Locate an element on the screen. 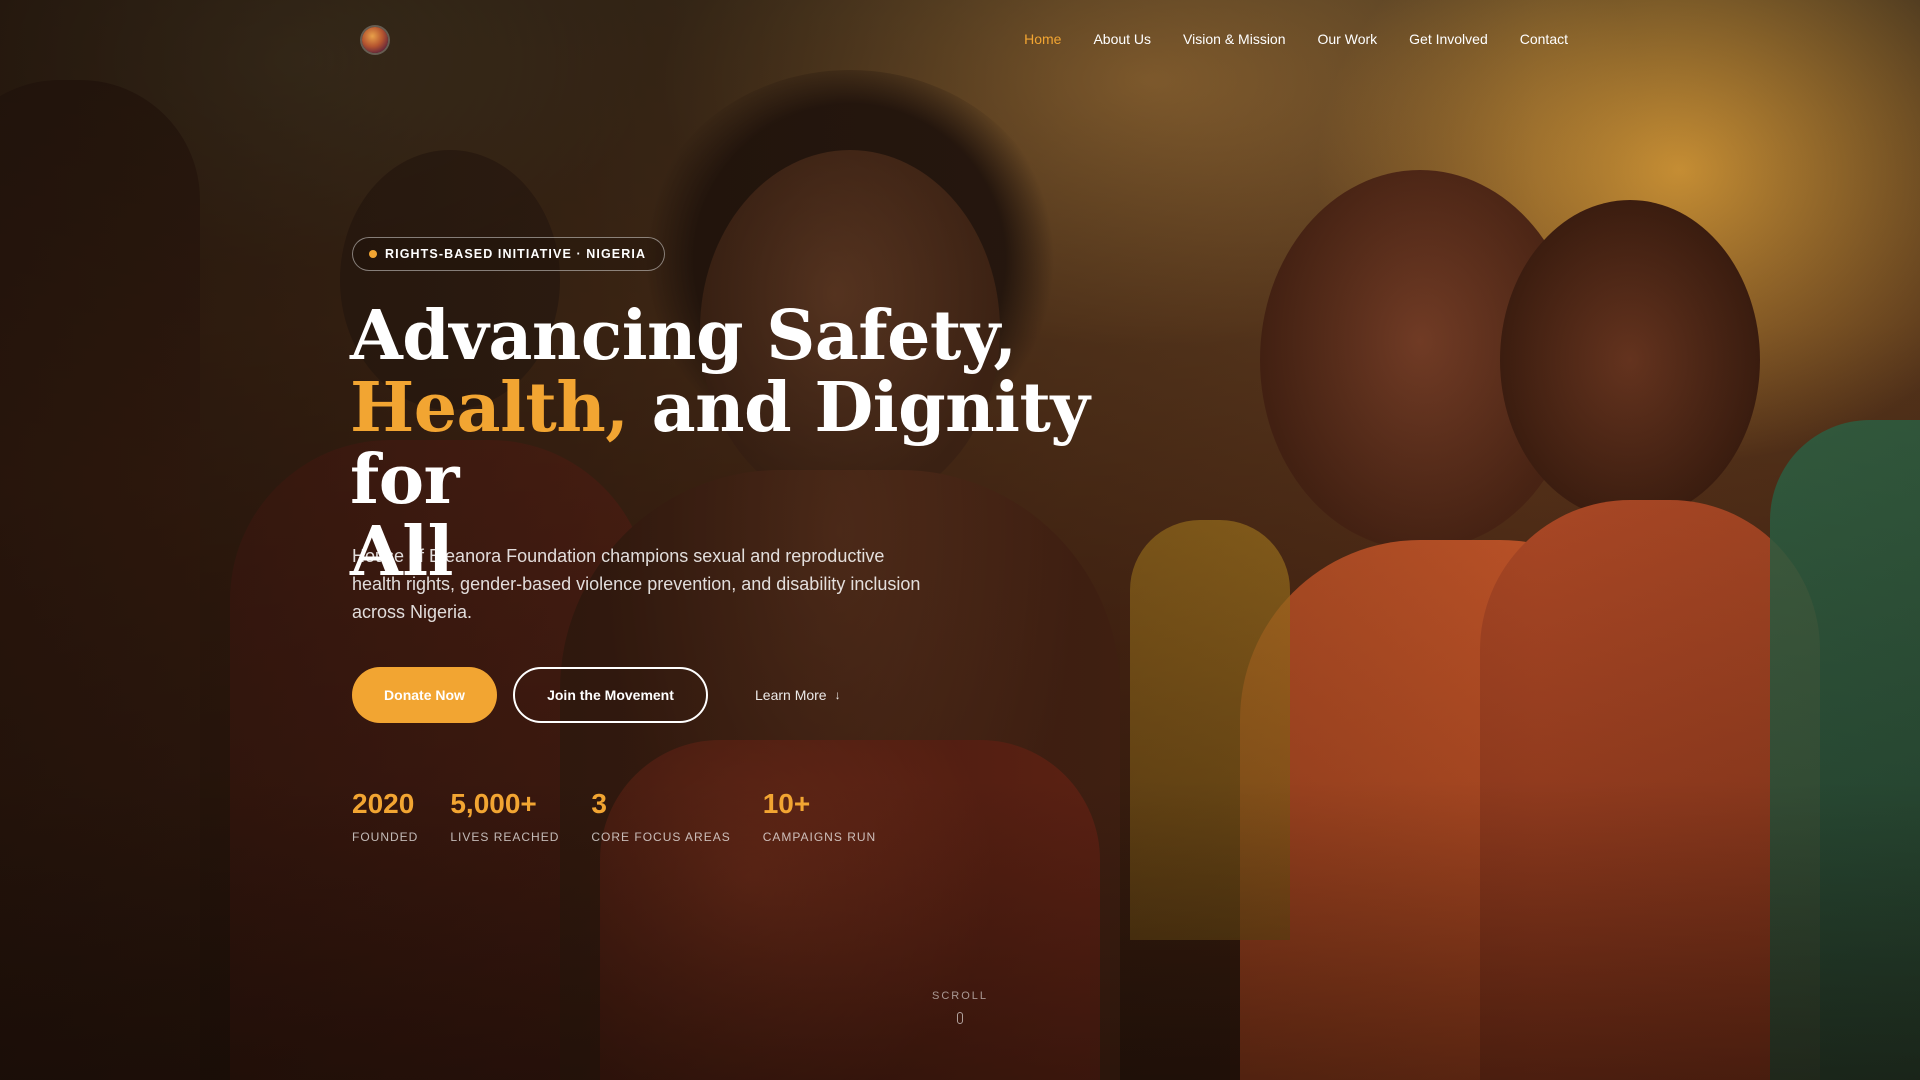 The width and height of the screenshot is (1920, 1080). nav-link-get-involved: Get Involved is located at coordinates (1448, 39).